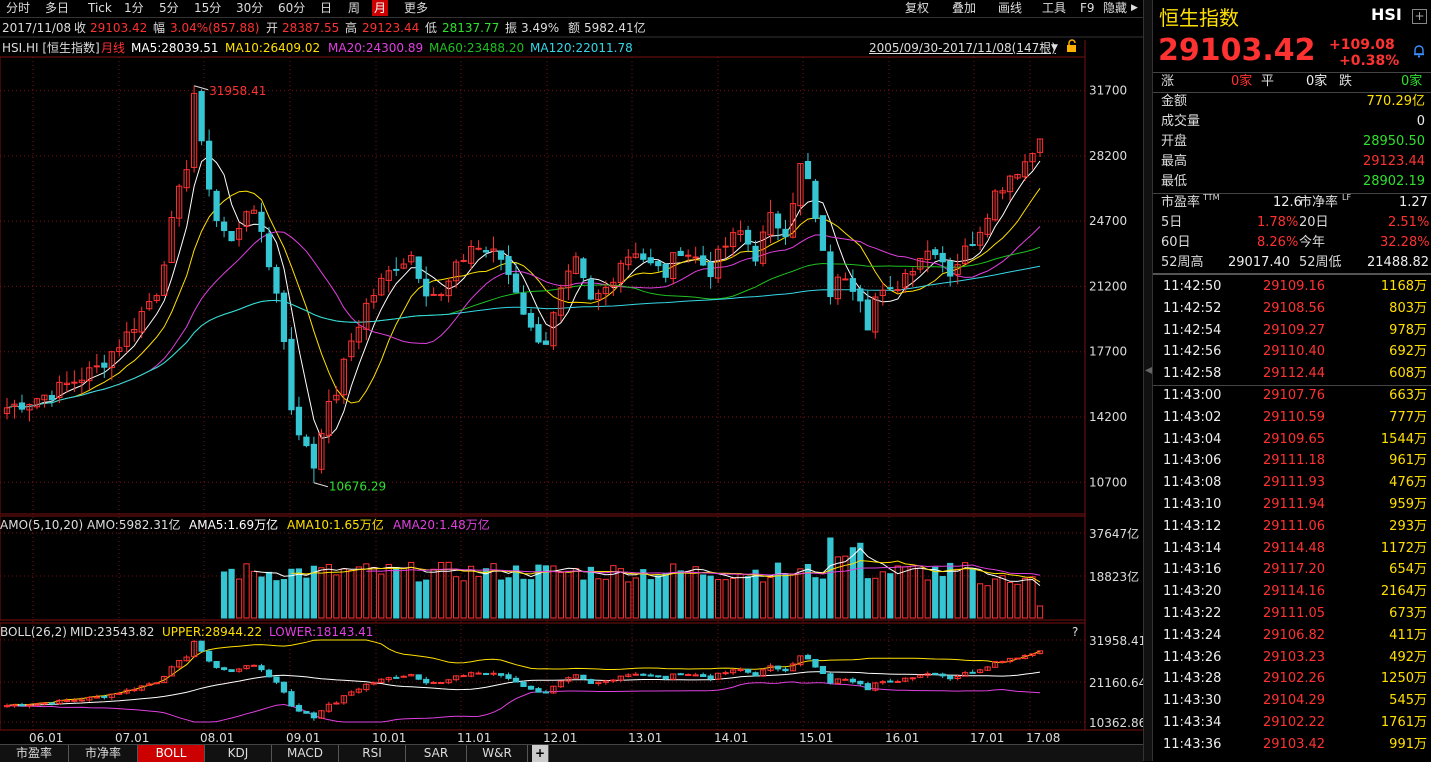  What do you see at coordinates (1192, 570) in the screenshot?
I see `tick-time: 11:43:16` at bounding box center [1192, 570].